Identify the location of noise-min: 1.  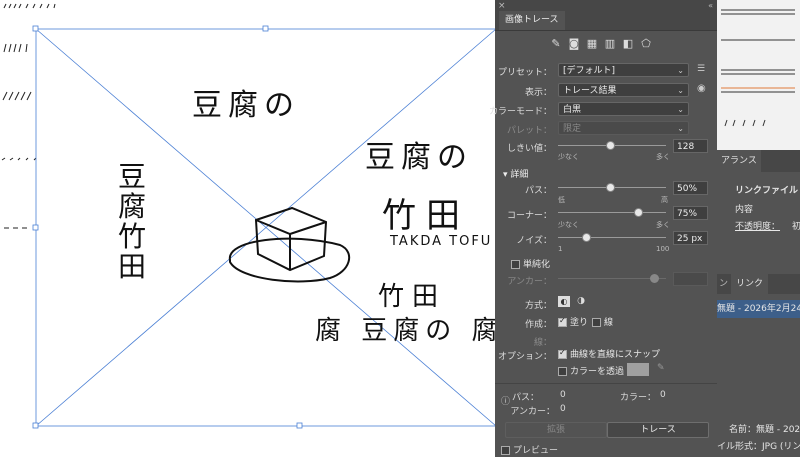
(560, 249).